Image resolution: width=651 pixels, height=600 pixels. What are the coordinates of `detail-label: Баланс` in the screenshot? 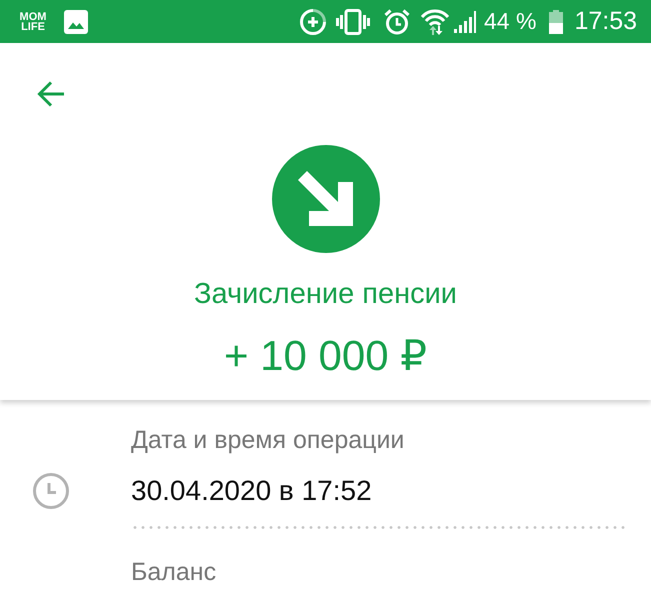 It's located at (173, 572).